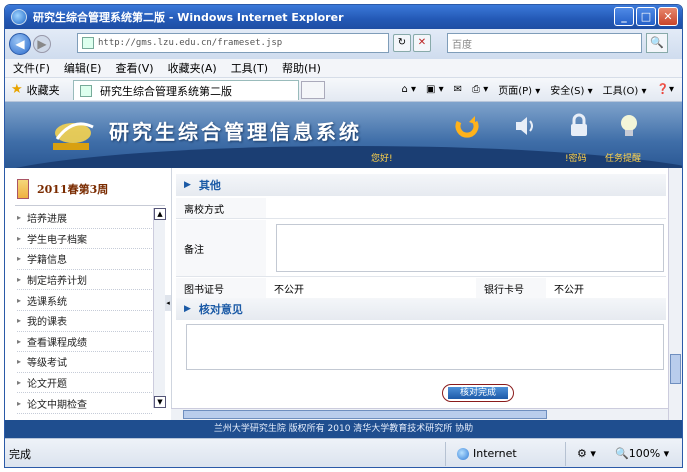 The image size is (687, 472). Describe the element at coordinates (192, 68) in the screenshot. I see `menu-favorites: 收藏夹(A)` at that location.